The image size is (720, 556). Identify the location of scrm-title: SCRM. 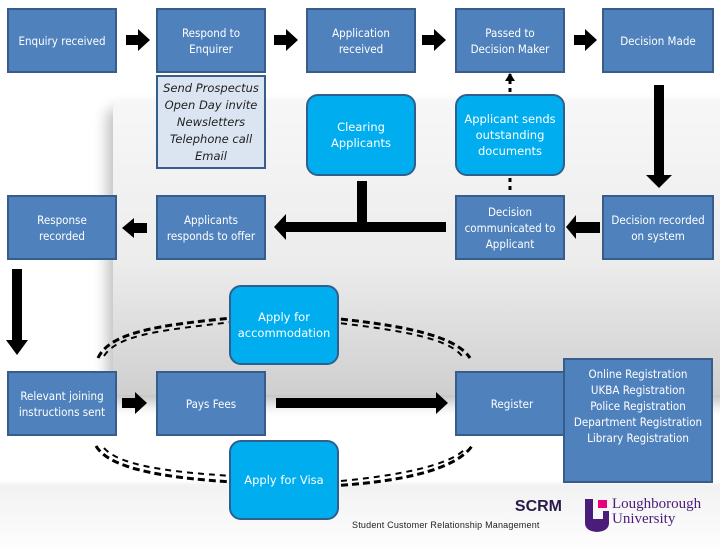
(538, 506).